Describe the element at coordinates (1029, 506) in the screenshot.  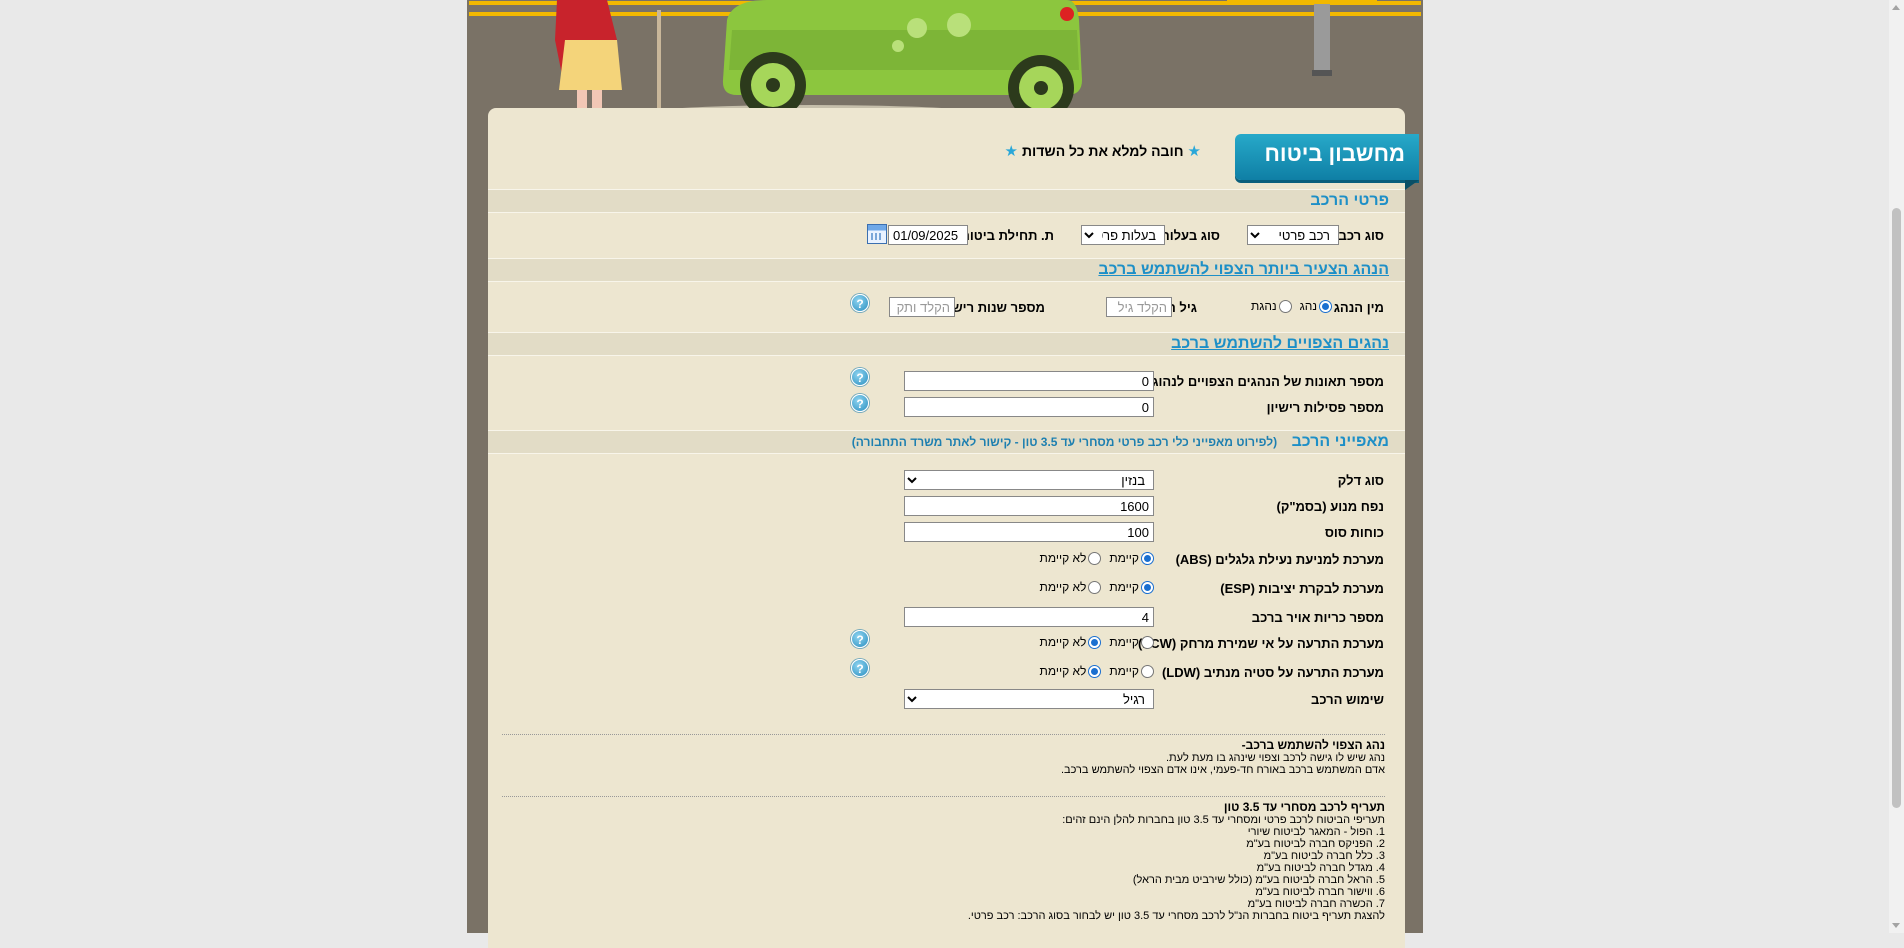
I see `engine-input` at that location.